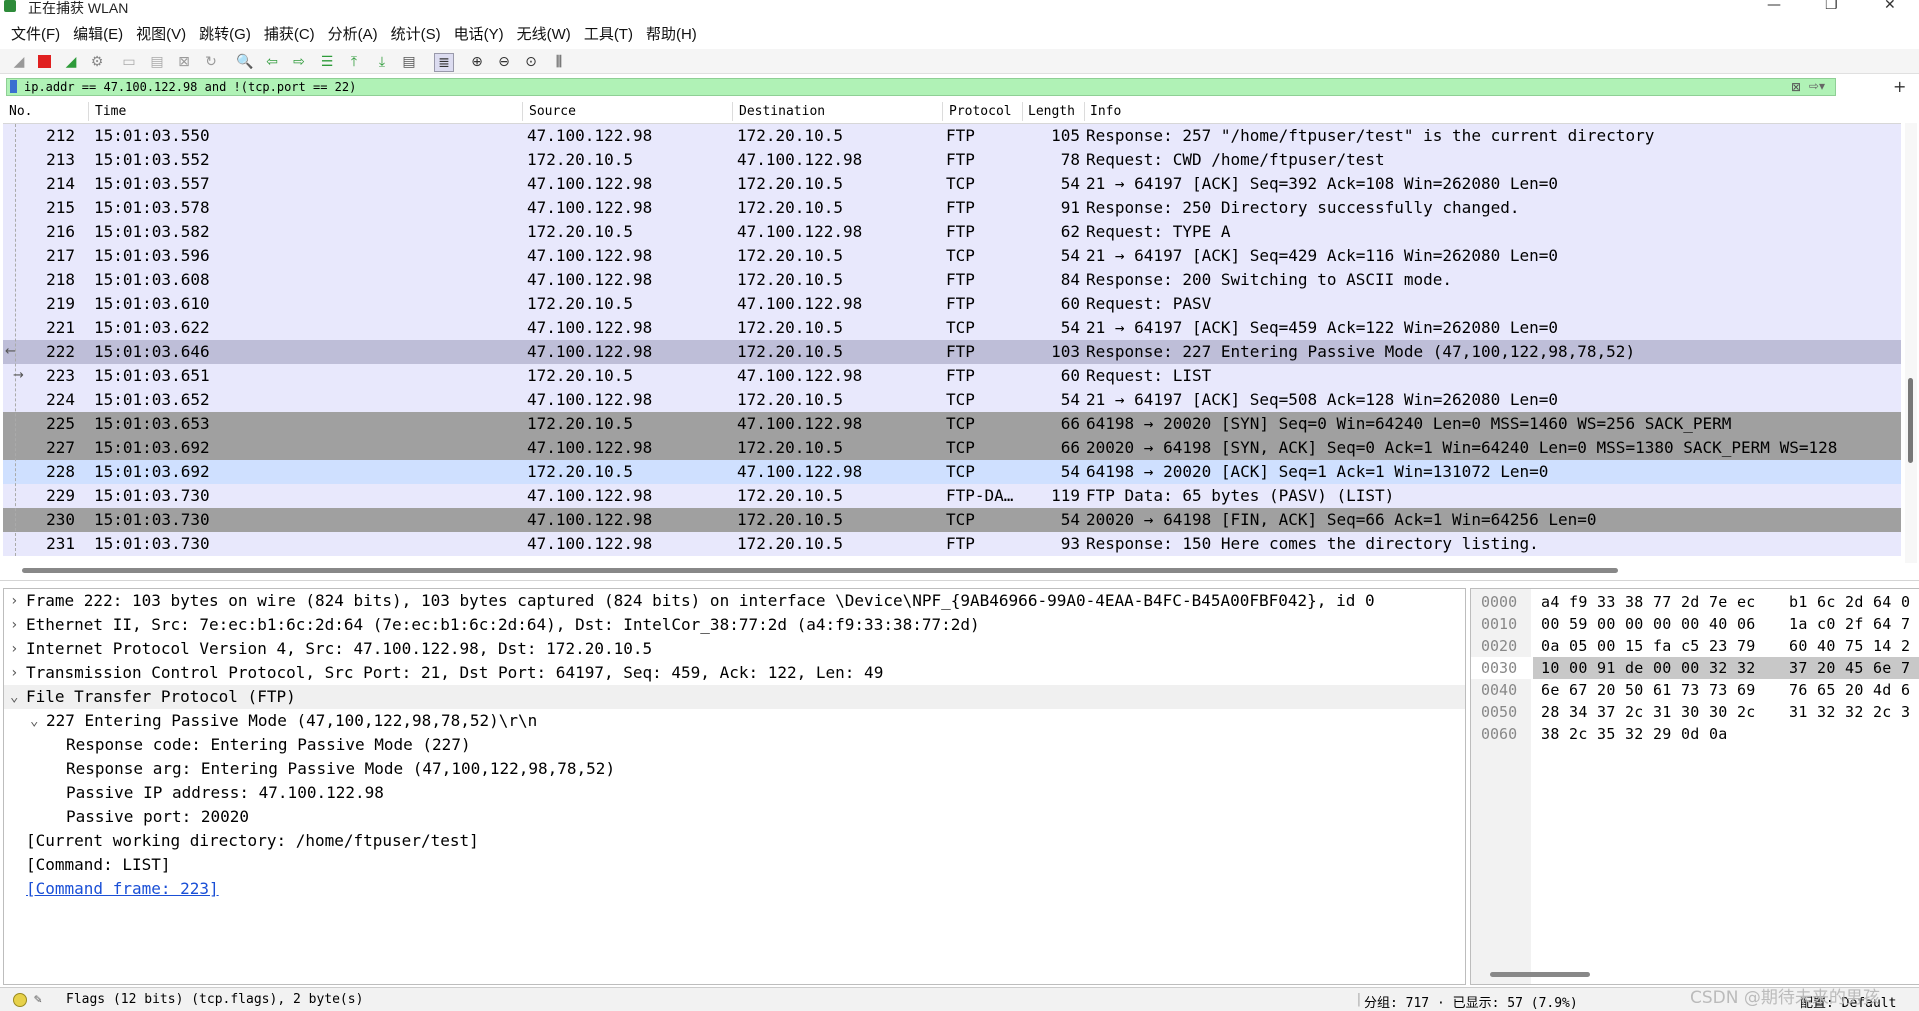 The height and width of the screenshot is (1011, 1919). Describe the element at coordinates (353, 33) in the screenshot. I see `menu-item: 分析(A)` at that location.